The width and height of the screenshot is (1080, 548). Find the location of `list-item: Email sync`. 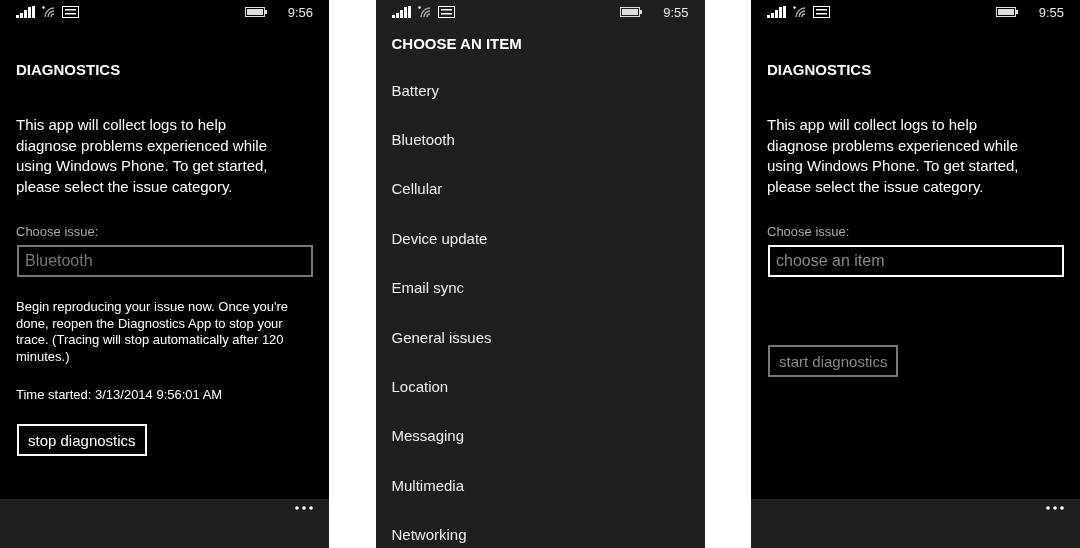

list-item: Email sync is located at coordinates (540, 288).